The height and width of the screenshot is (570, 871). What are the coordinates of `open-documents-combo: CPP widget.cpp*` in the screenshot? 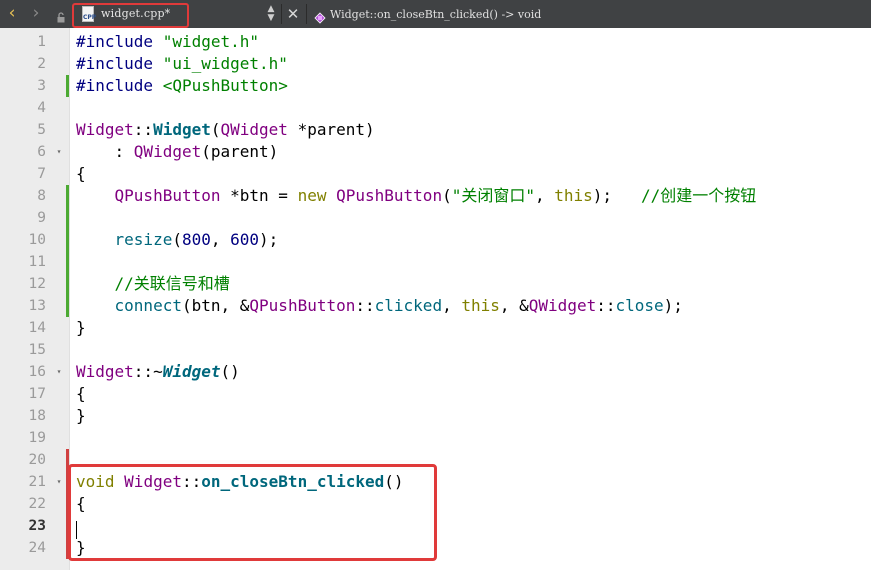 It's located at (132, 15).